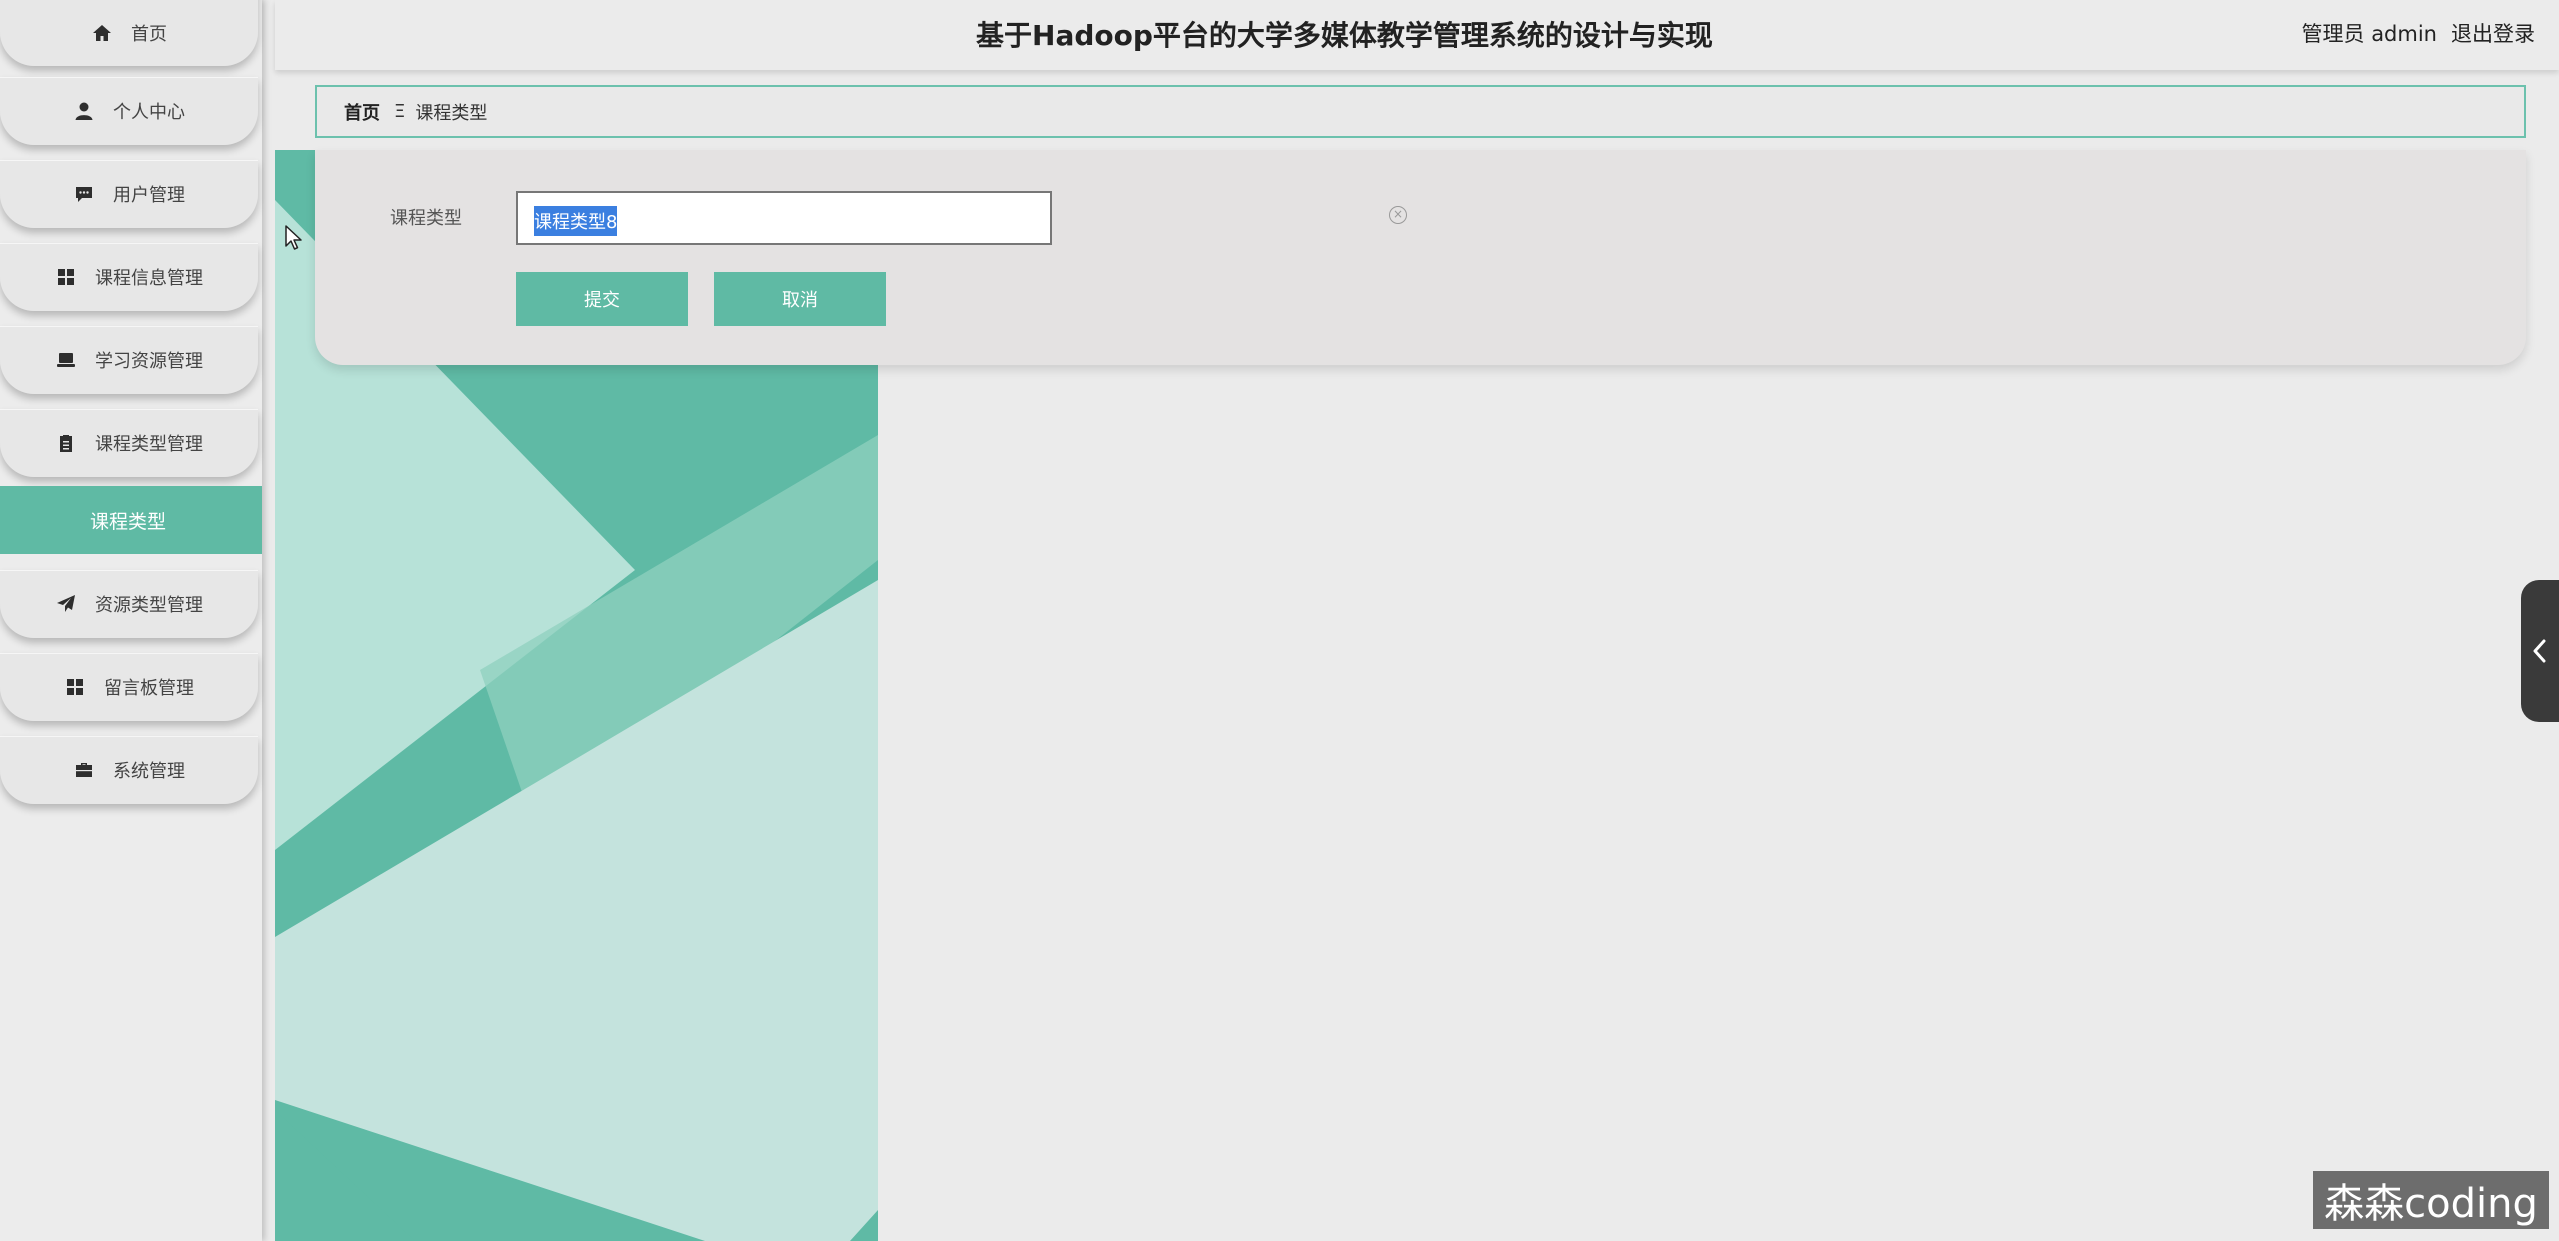 The height and width of the screenshot is (1241, 2559). Describe the element at coordinates (149, 688) in the screenshot. I see `sidebar-item-label: 留言板管理` at that location.